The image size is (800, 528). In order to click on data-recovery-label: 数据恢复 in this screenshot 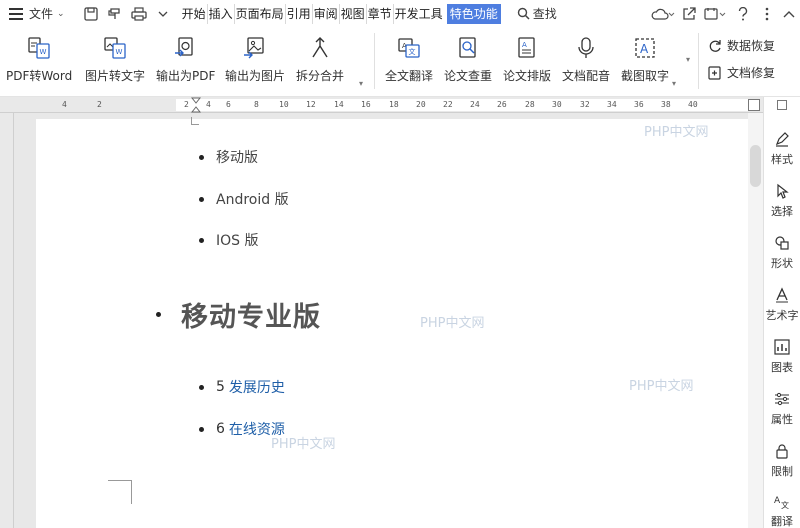, I will do `click(751, 46)`.